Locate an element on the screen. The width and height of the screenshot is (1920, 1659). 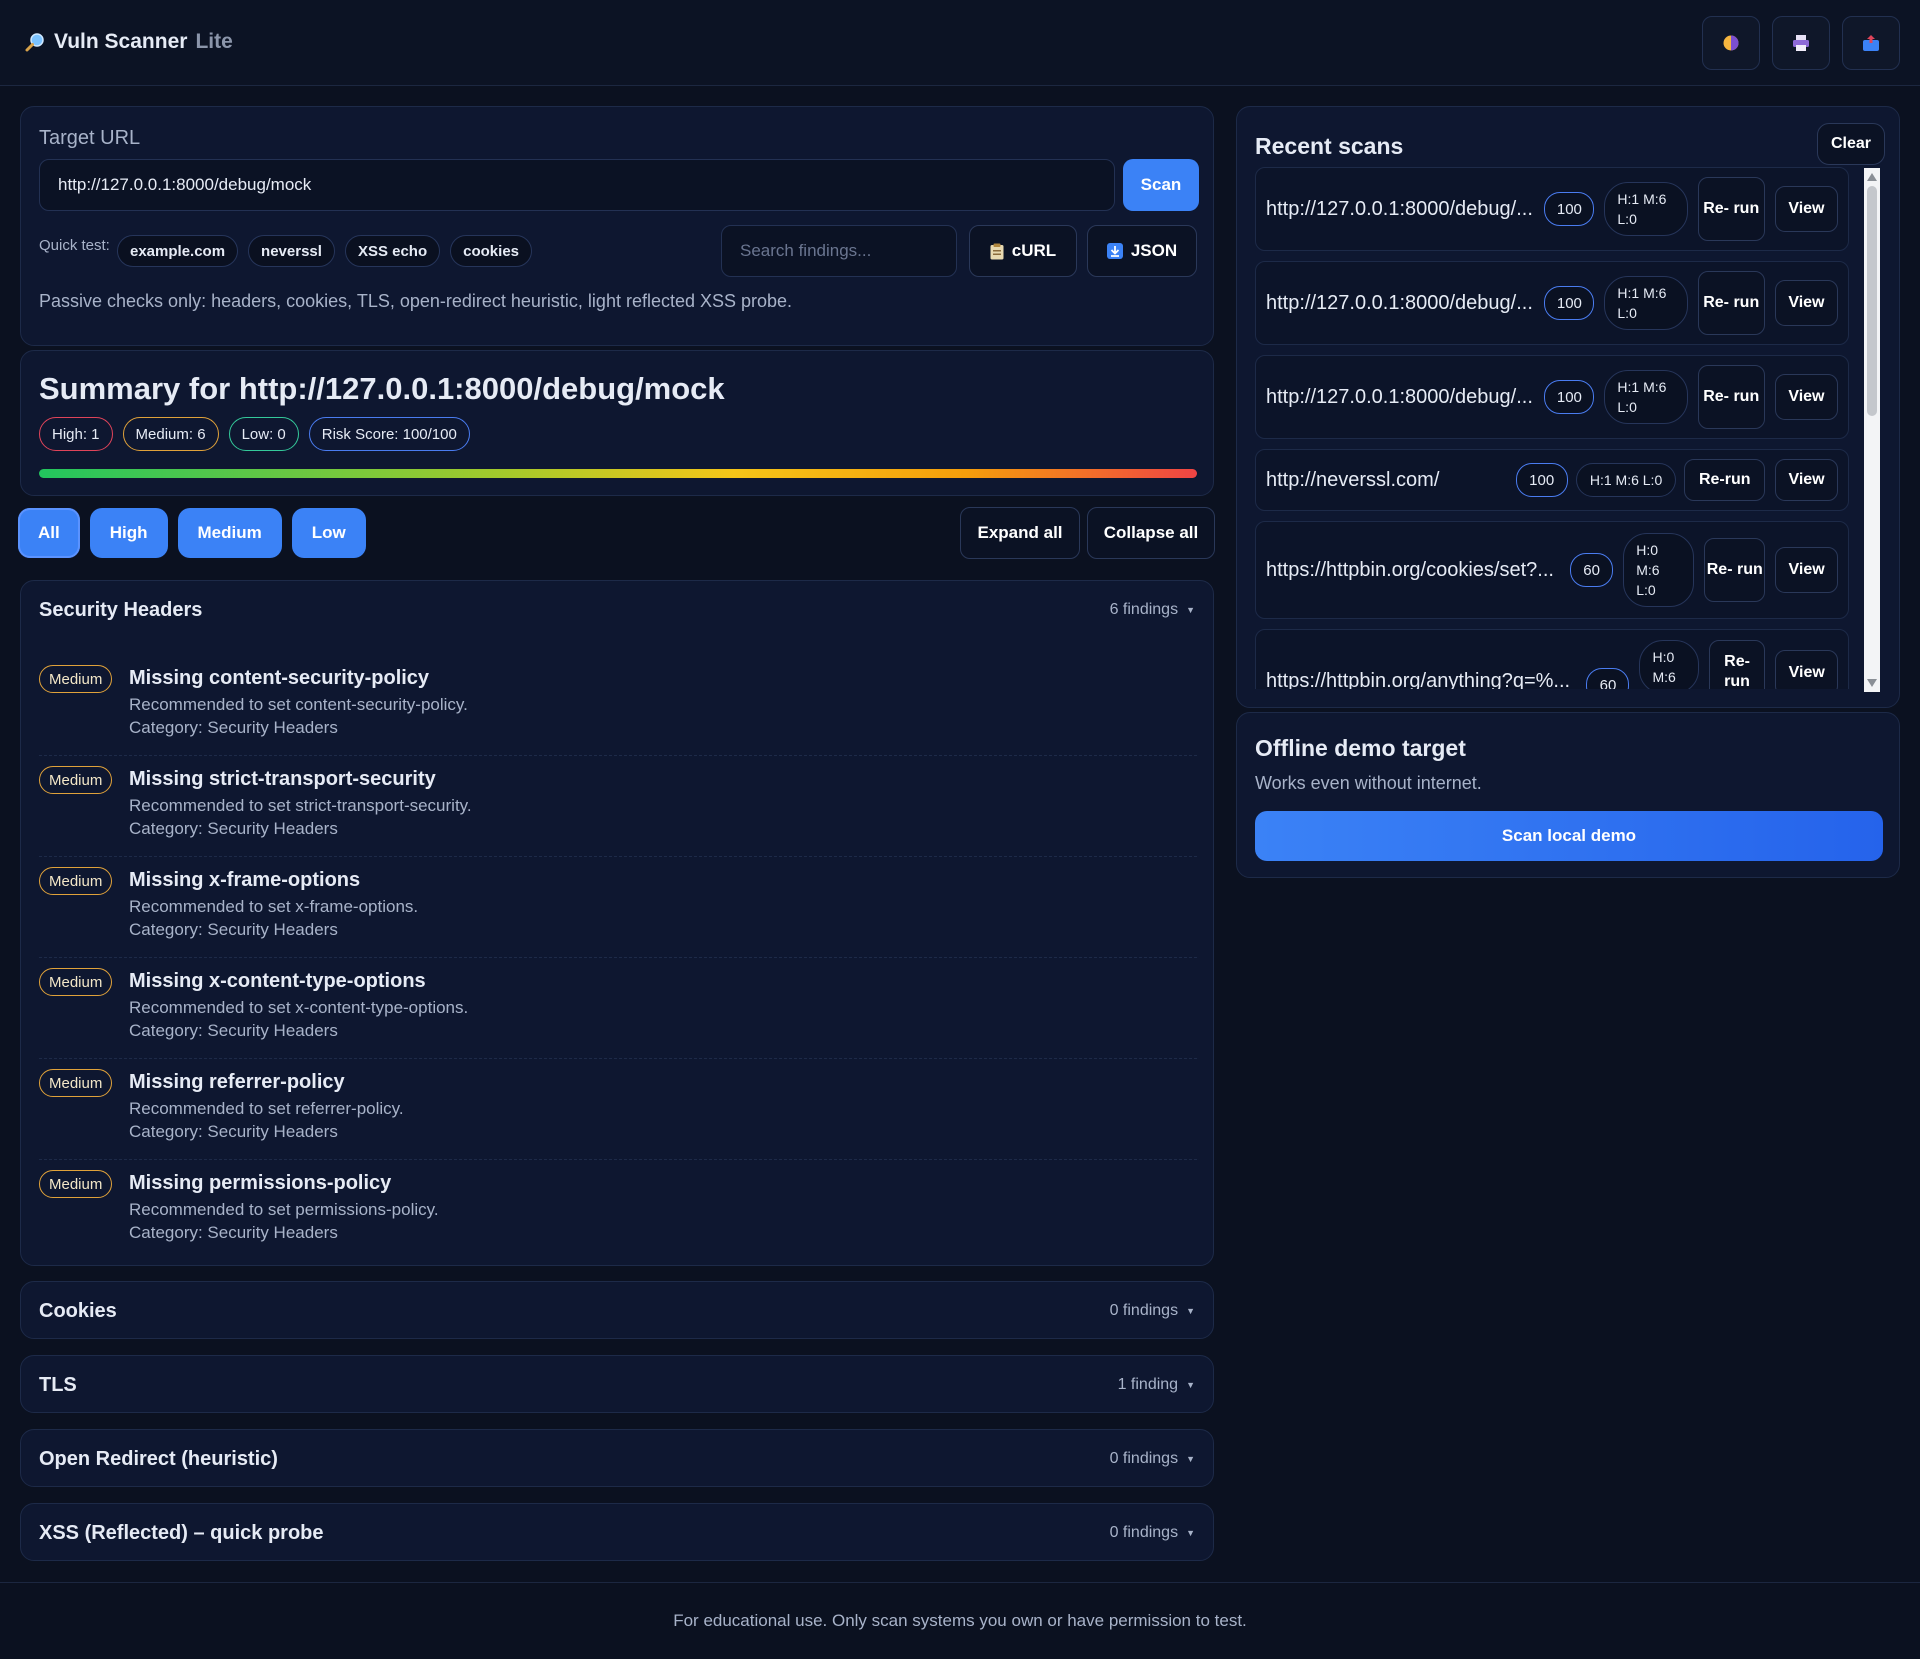
app-name: Vuln Scanner is located at coordinates (121, 41).